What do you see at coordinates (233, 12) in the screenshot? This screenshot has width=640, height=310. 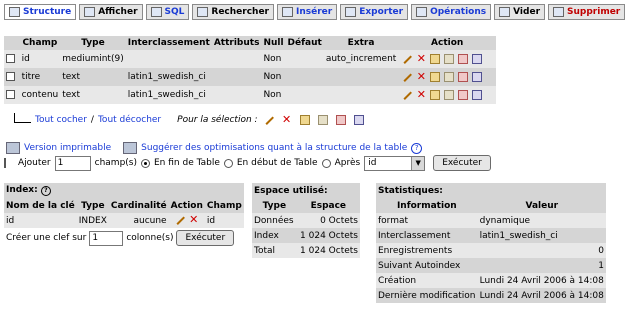 I see `tab-rechercher: Rechercher` at bounding box center [233, 12].